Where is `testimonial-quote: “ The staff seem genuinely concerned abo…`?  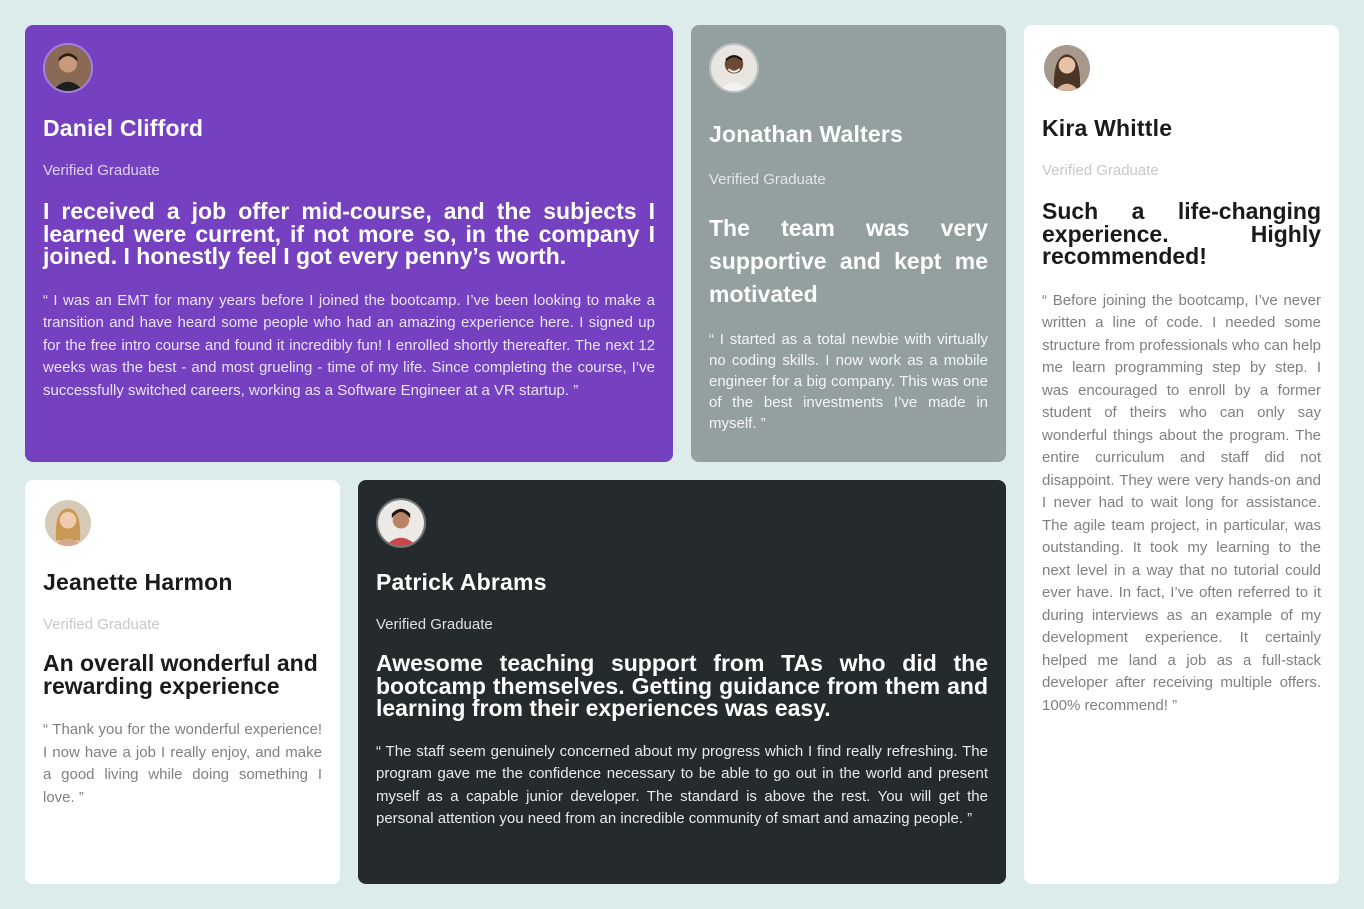
testimonial-quote: “ The staff seem genuinely concerned abo… is located at coordinates (682, 785).